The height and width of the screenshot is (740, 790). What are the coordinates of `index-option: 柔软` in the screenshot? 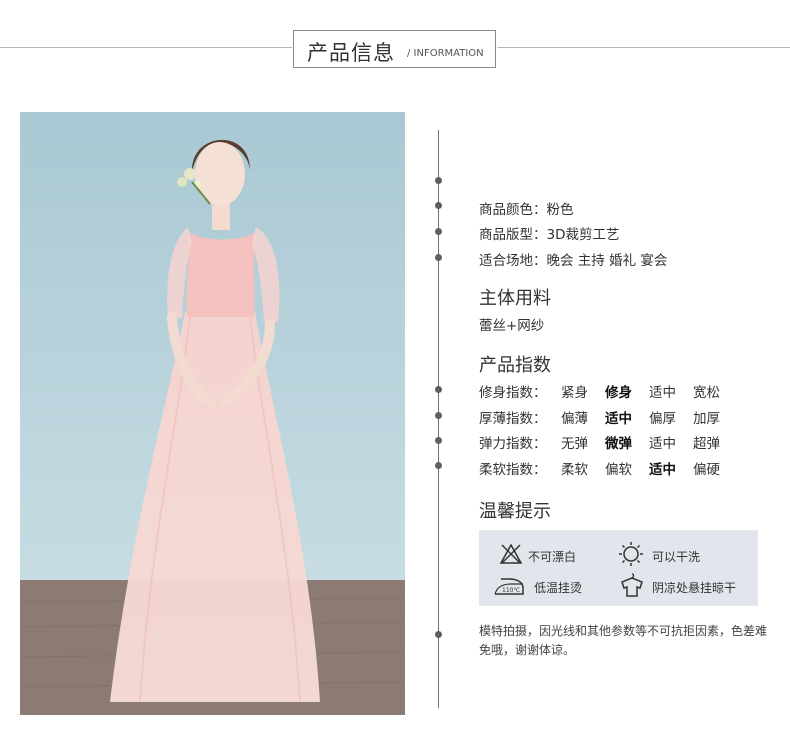 It's located at (574, 470).